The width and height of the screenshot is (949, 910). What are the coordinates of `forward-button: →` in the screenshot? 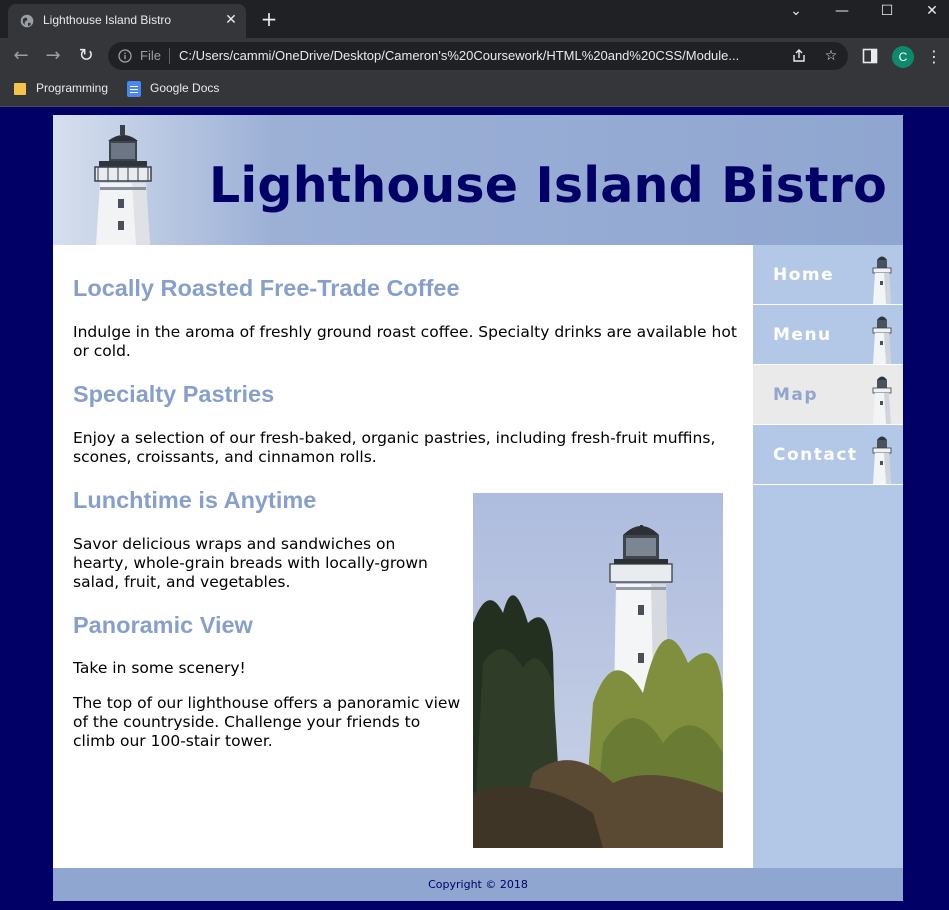 It's located at (53, 56).